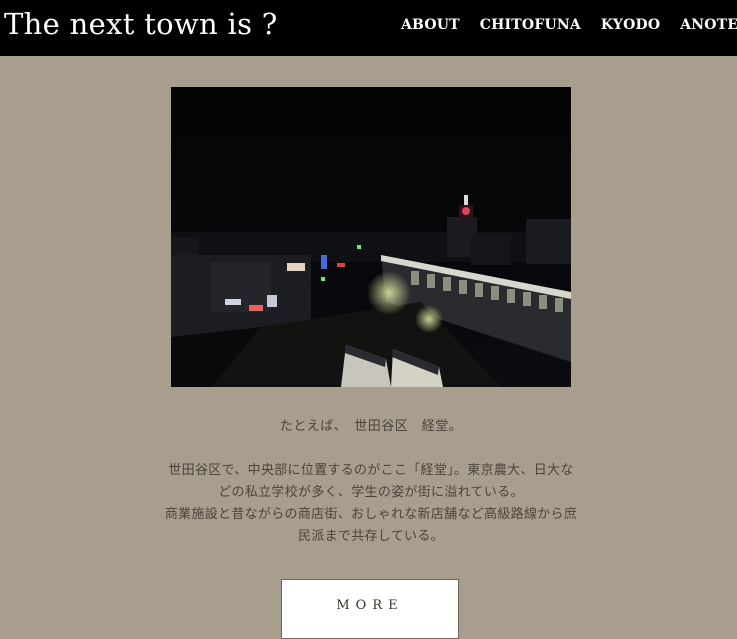  Describe the element at coordinates (430, 25) in the screenshot. I see `nav-item-about: ABOUT` at that location.